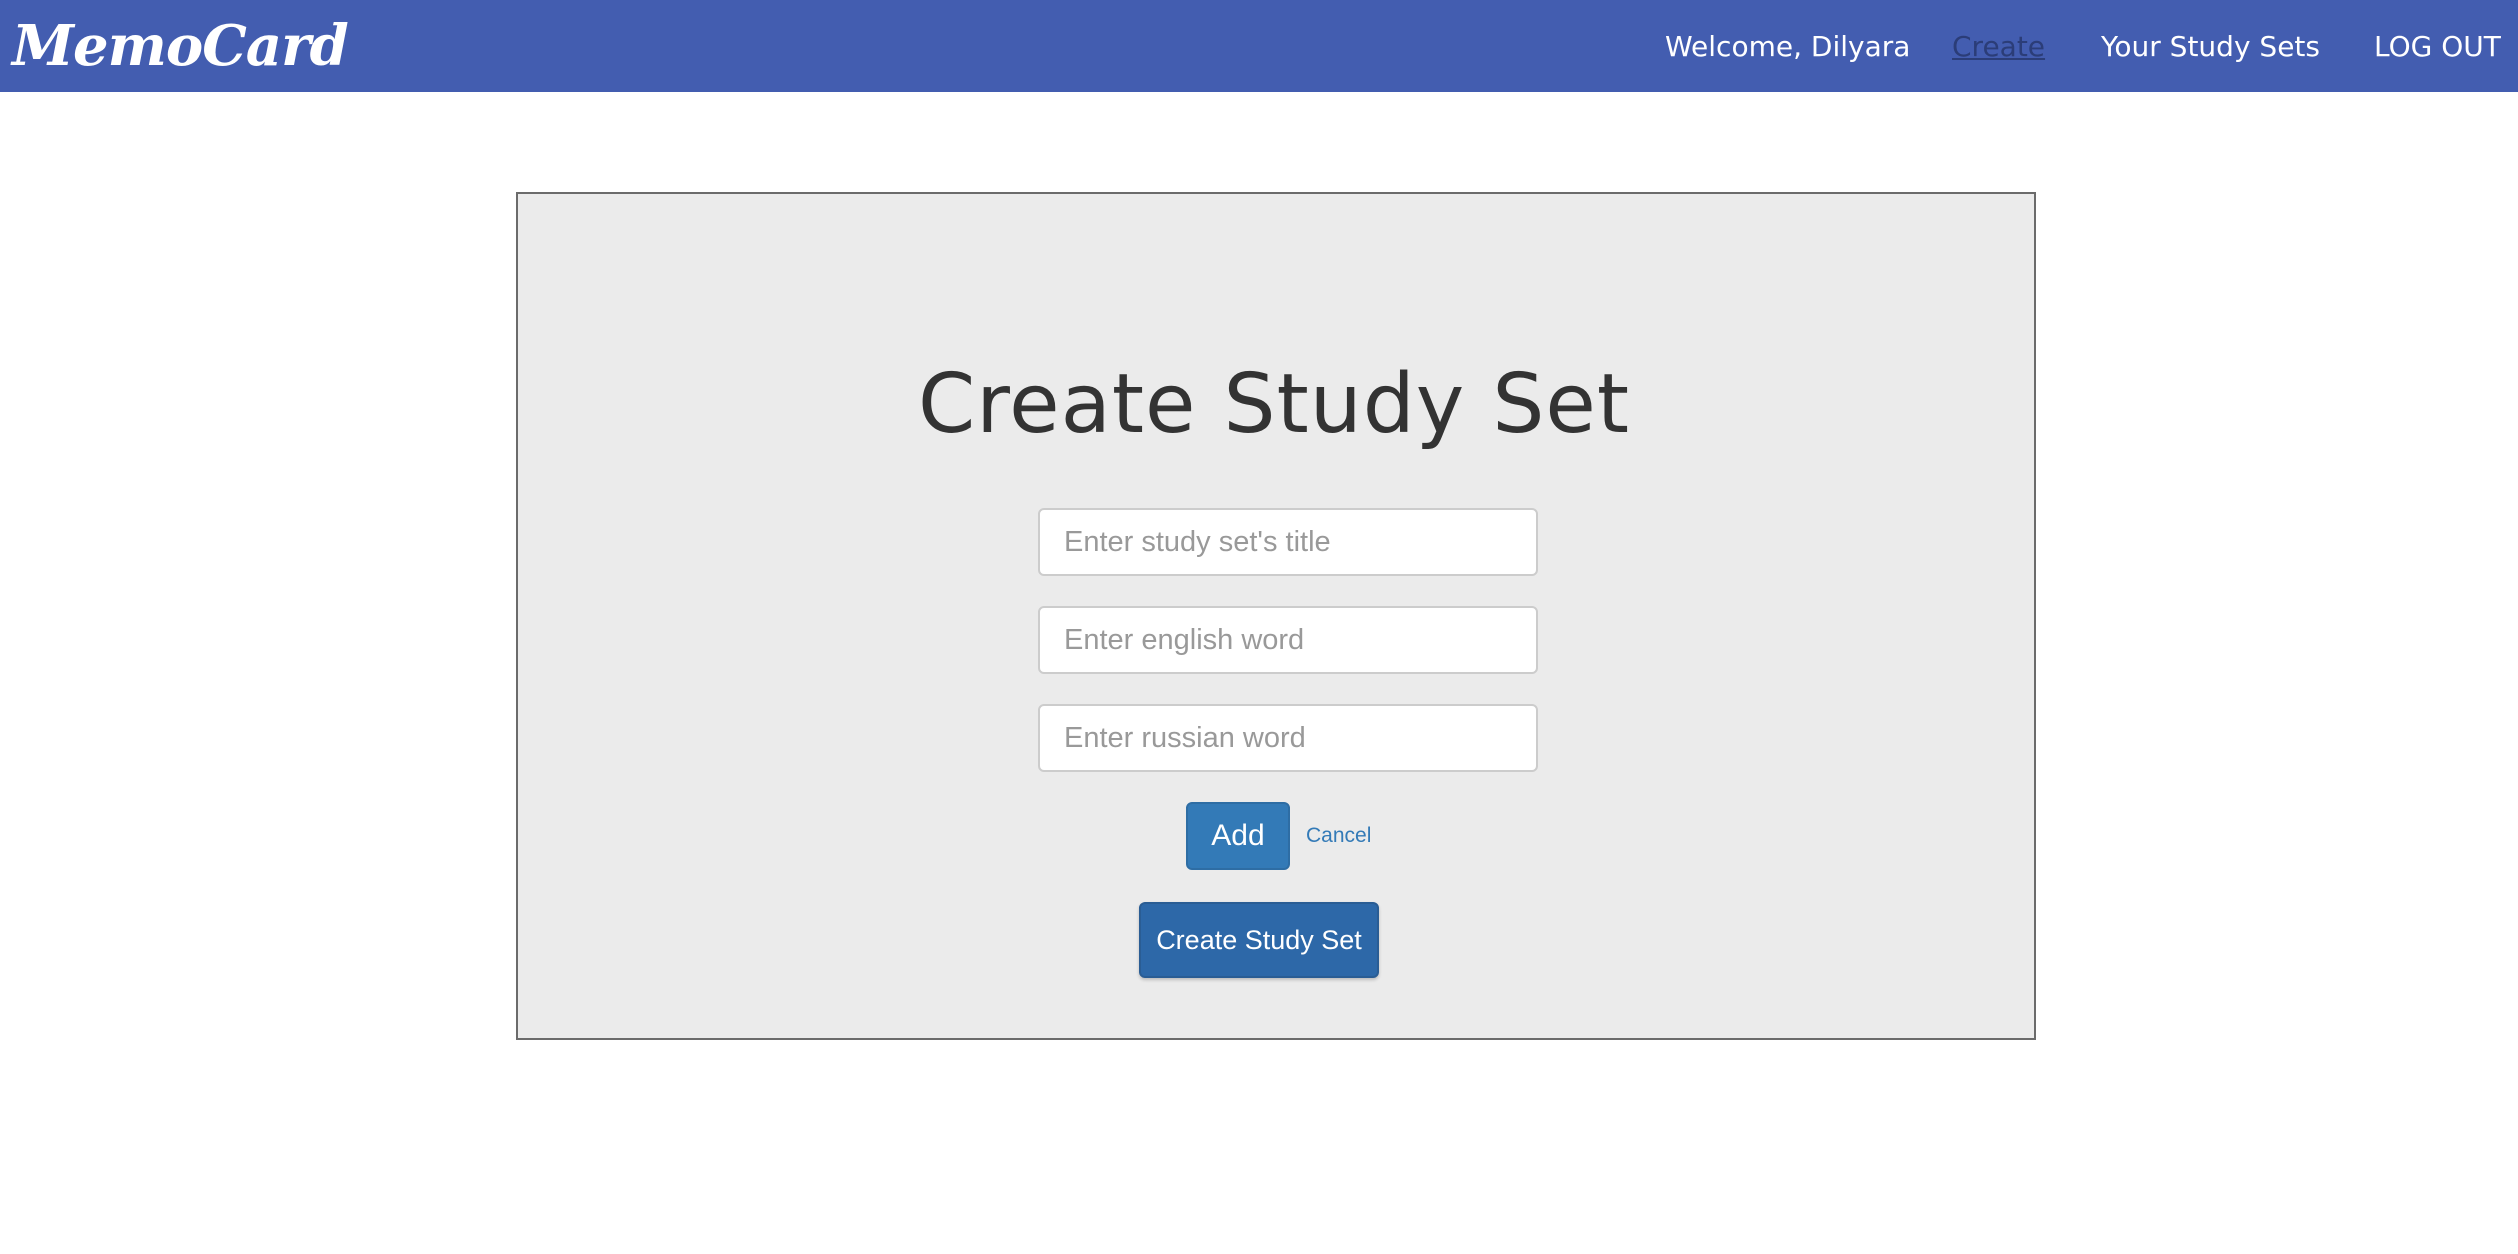 The image size is (2518, 1254). I want to click on page-title: Create Study Set, so click(1274, 404).